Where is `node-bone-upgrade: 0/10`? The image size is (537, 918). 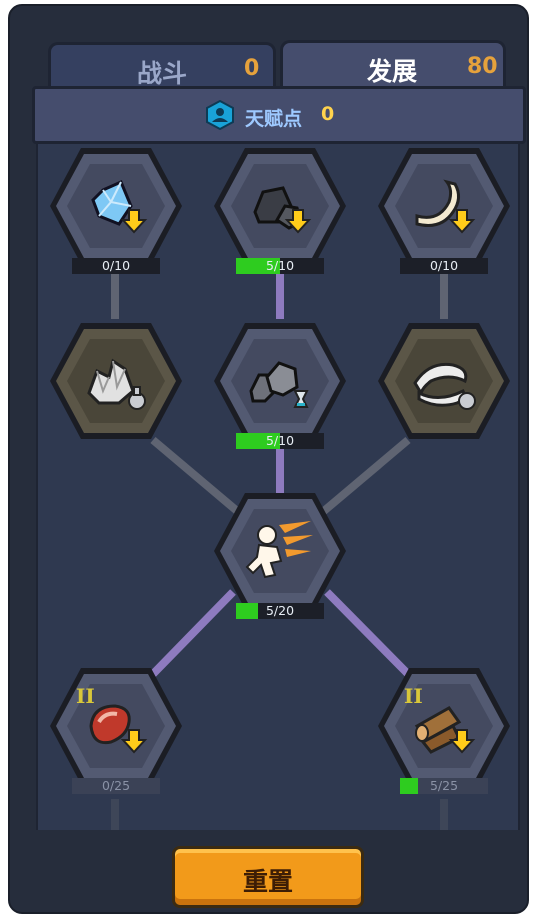
node-bone-upgrade: 0/10 is located at coordinates (444, 209).